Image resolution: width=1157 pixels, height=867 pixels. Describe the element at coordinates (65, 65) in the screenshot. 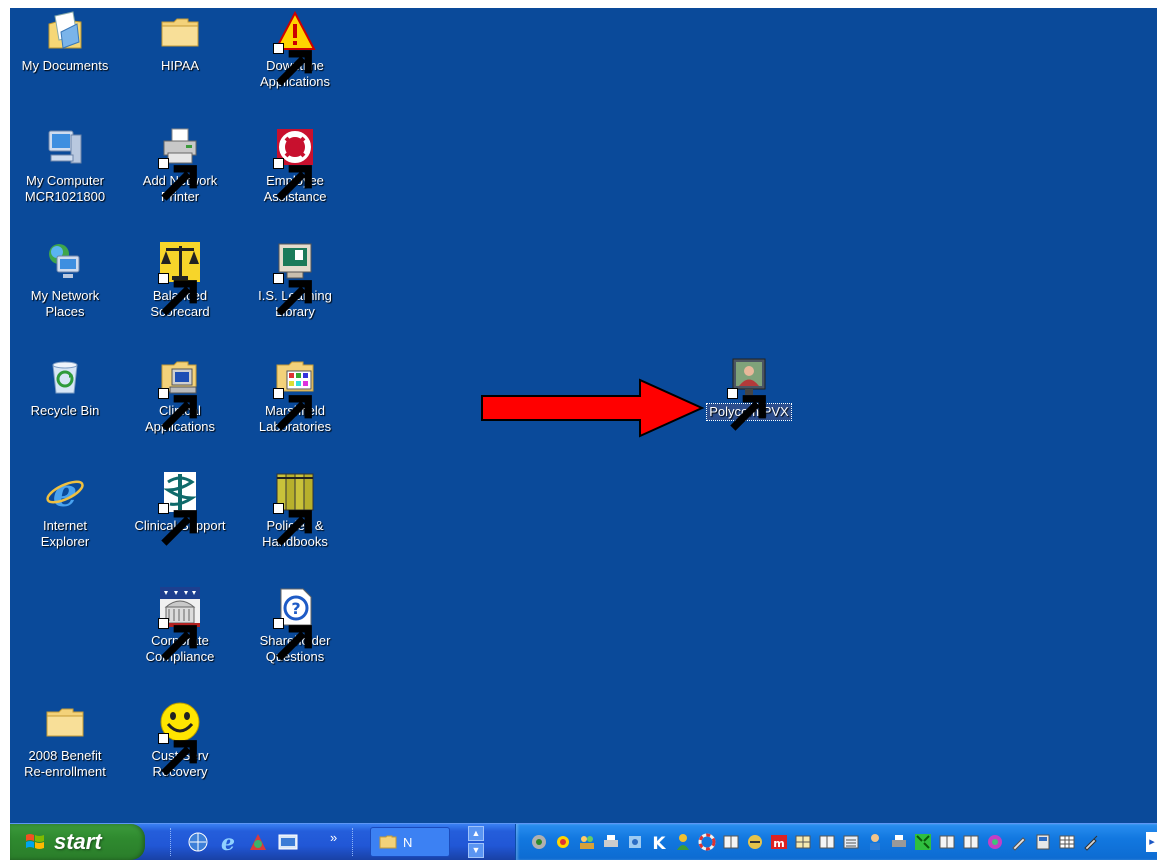

I see `desktop-icon-label: My Documents` at that location.